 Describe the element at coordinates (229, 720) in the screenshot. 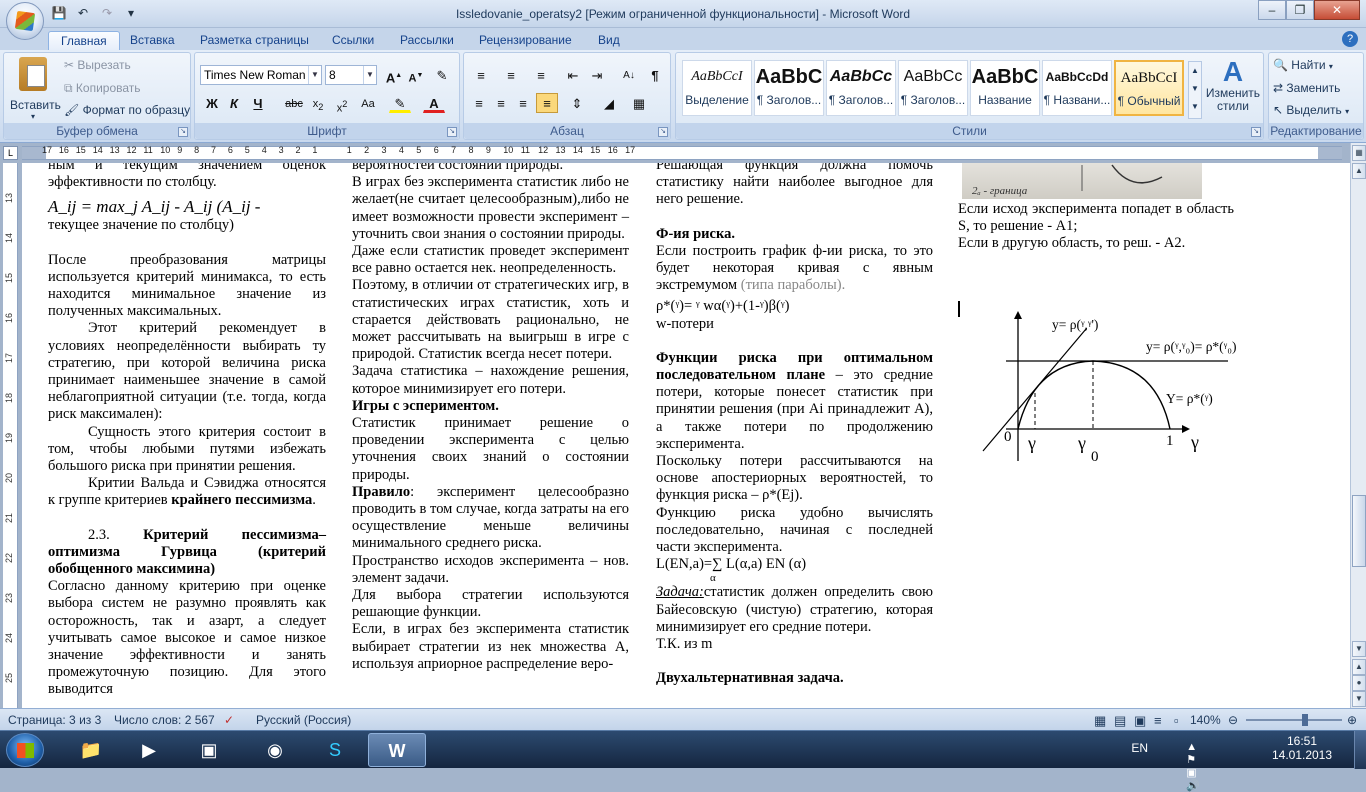

I see `proofing-icon: ✓` at that location.